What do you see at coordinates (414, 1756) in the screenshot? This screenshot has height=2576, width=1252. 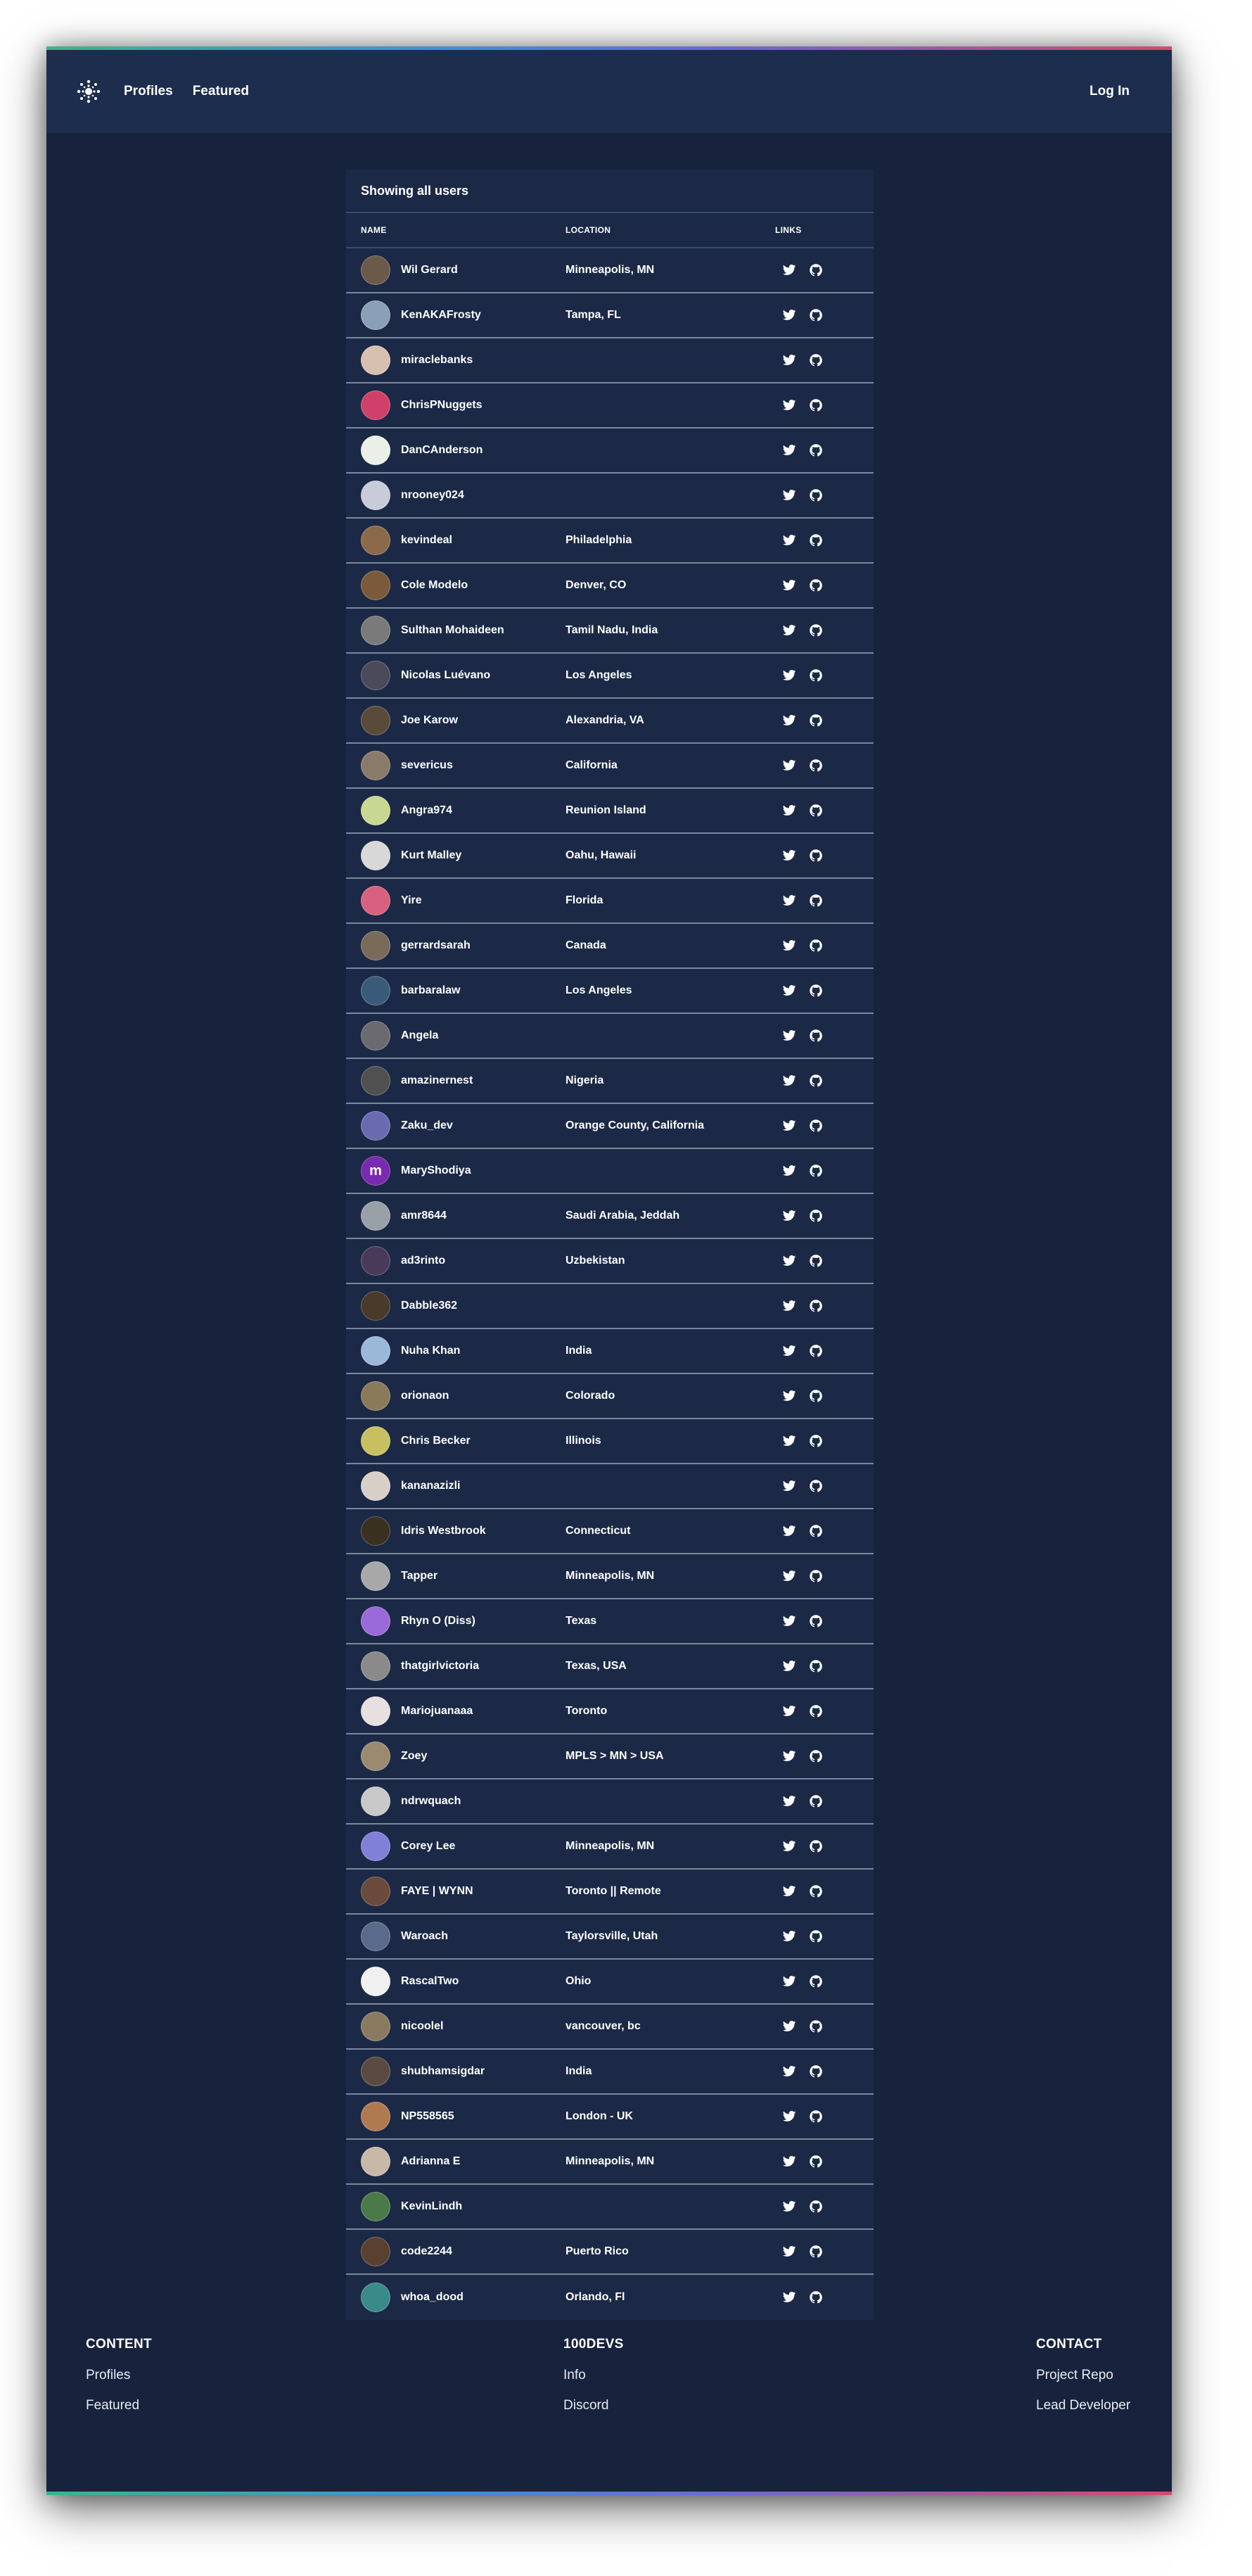 I see `user-name: Zoey` at bounding box center [414, 1756].